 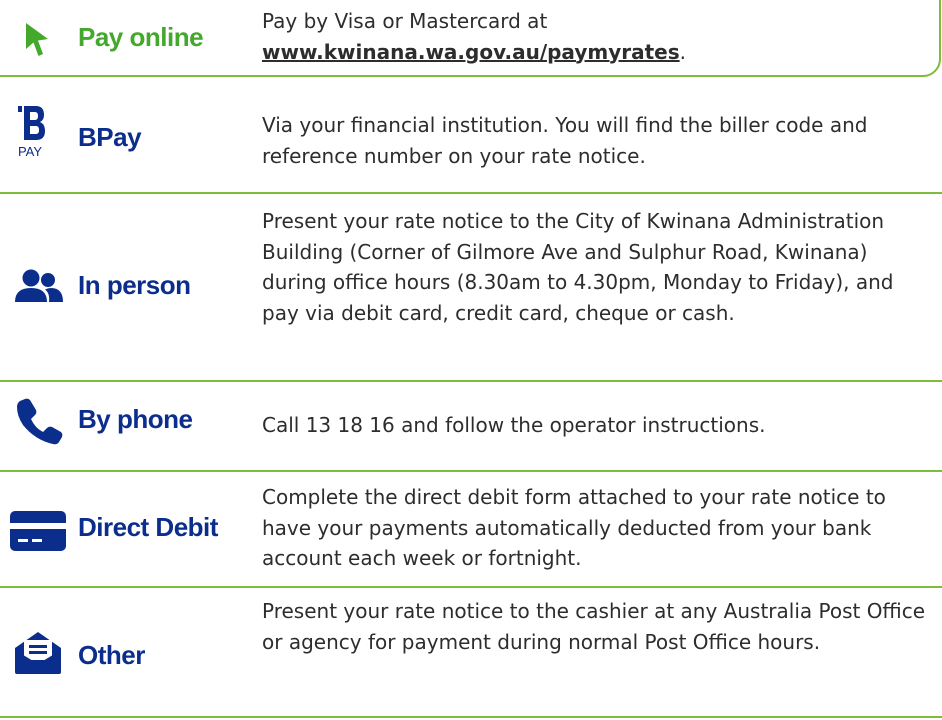 What do you see at coordinates (37, 39) in the screenshot?
I see `cursor-arrow-icon` at bounding box center [37, 39].